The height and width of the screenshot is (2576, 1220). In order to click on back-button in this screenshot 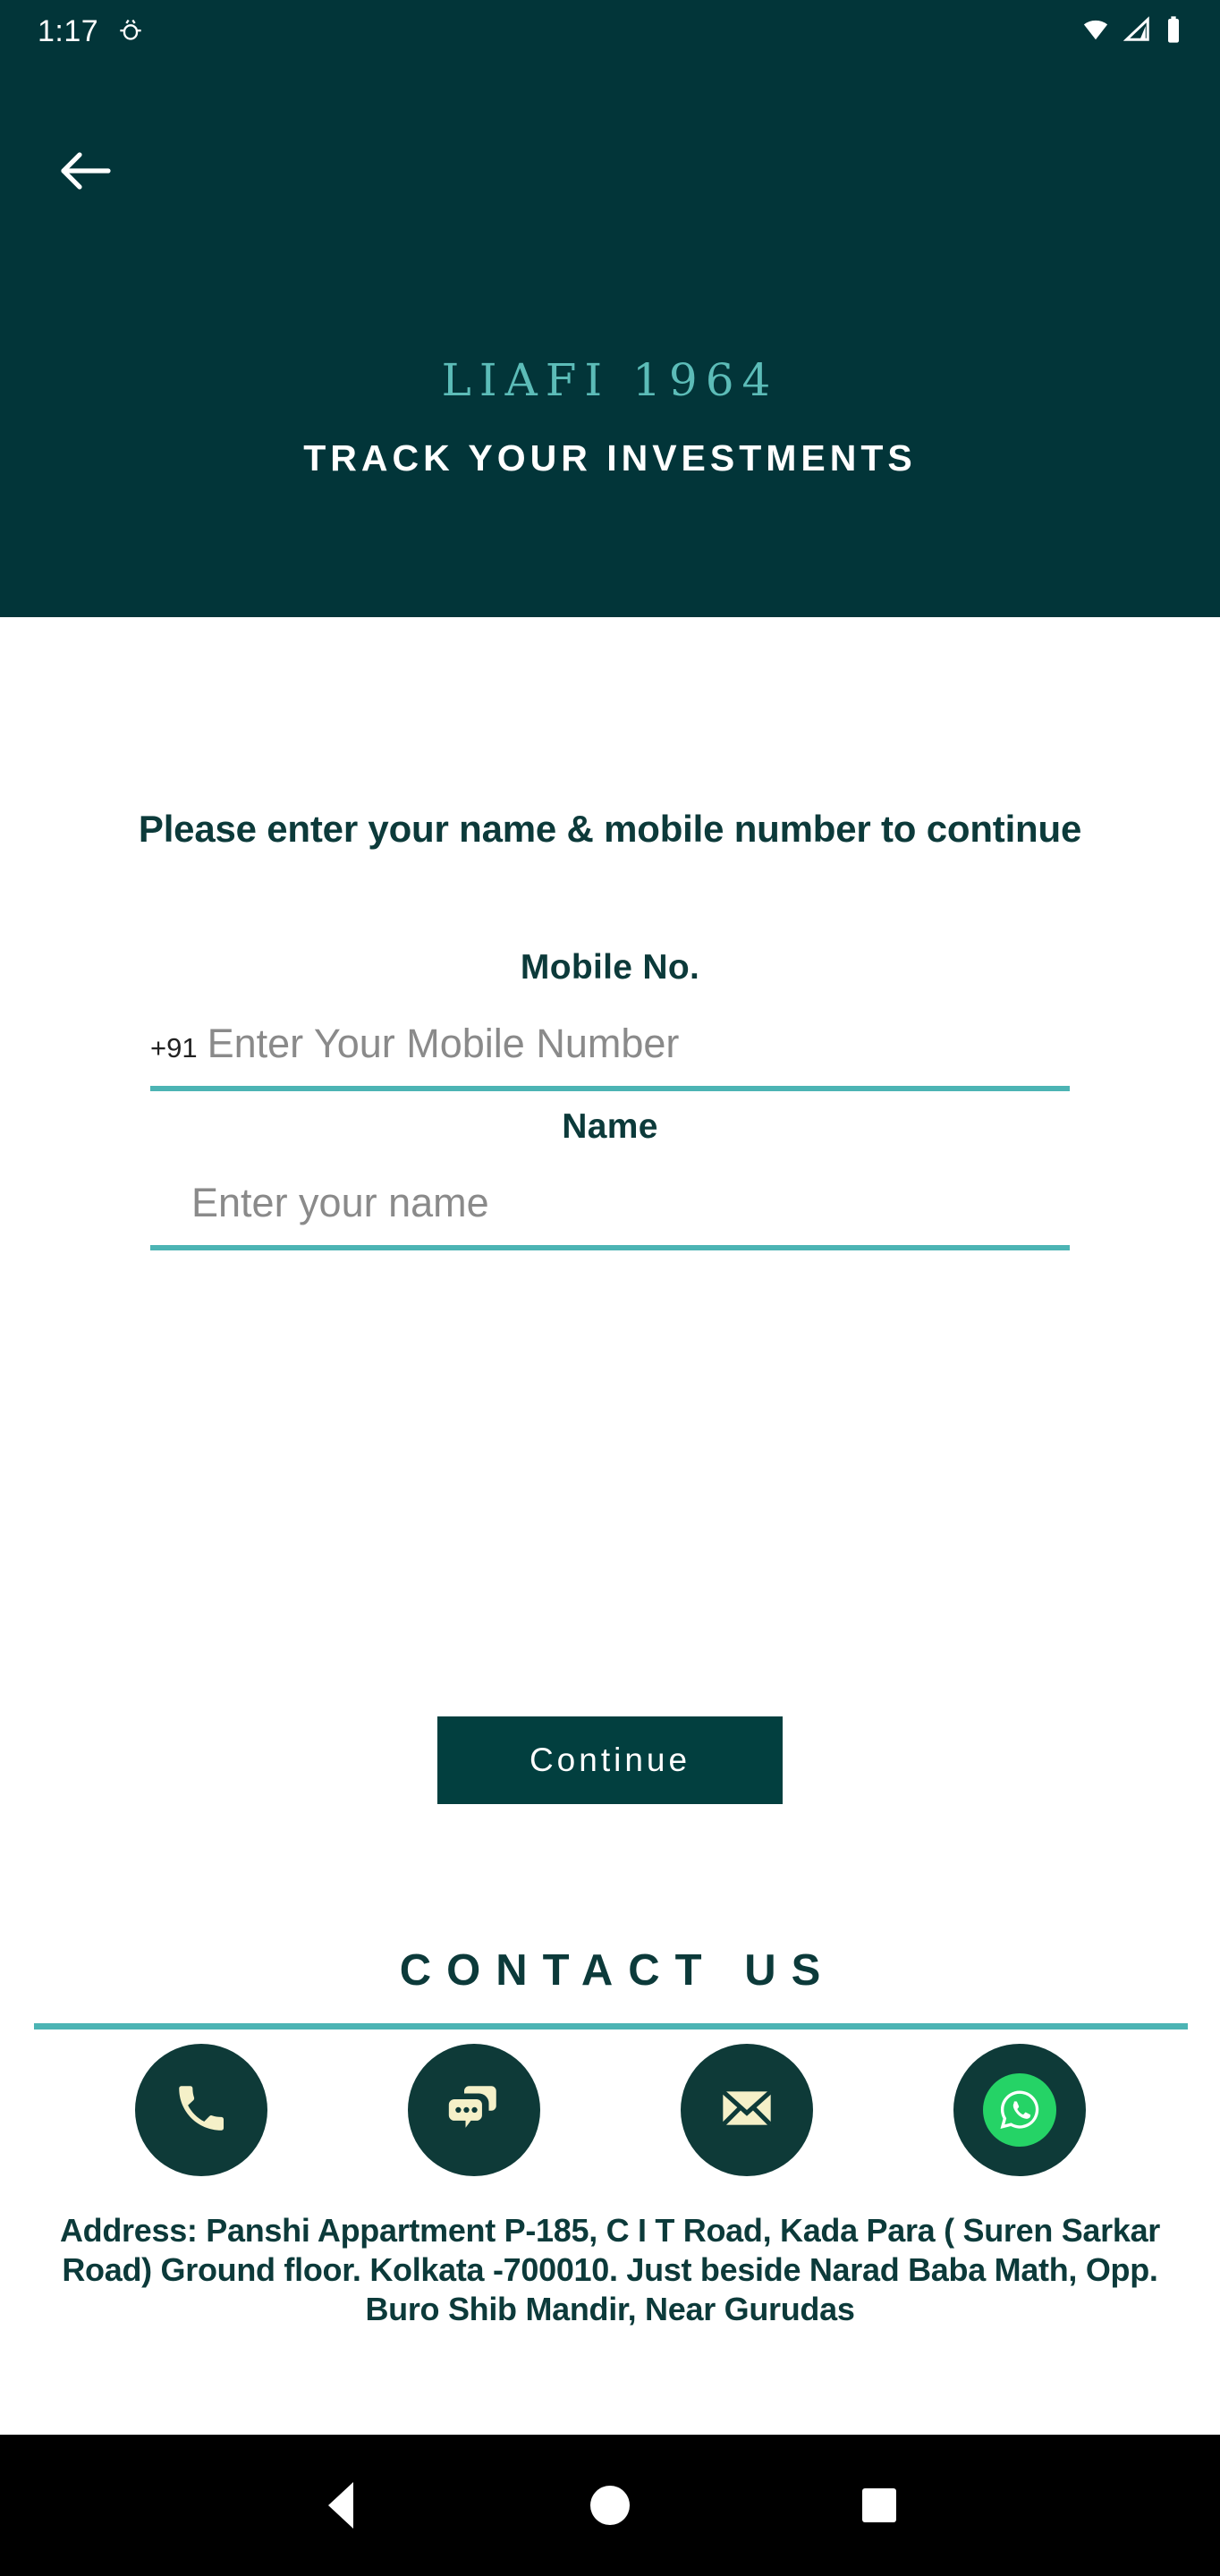, I will do `click(86, 173)`.